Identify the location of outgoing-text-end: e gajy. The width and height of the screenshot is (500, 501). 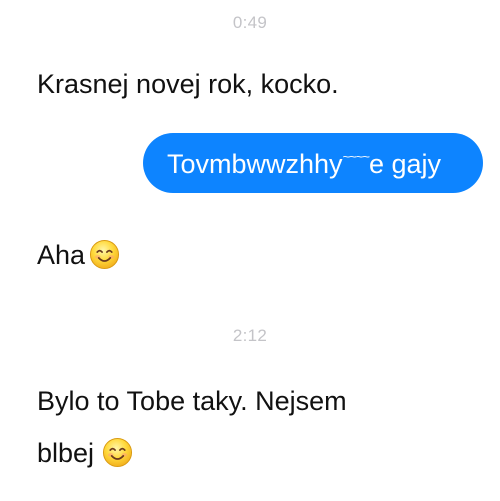
(404, 163).